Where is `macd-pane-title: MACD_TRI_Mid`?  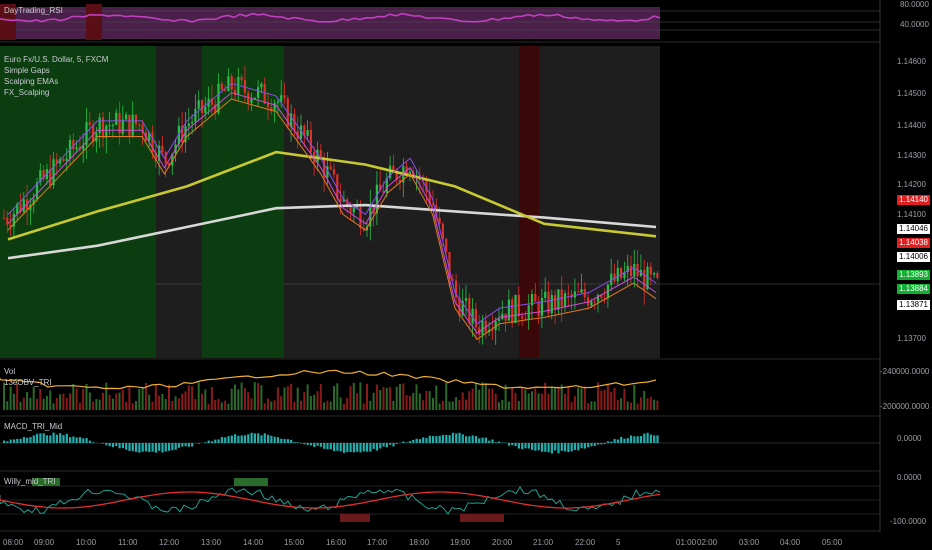
macd-pane-title: MACD_TRI_Mid is located at coordinates (33, 426).